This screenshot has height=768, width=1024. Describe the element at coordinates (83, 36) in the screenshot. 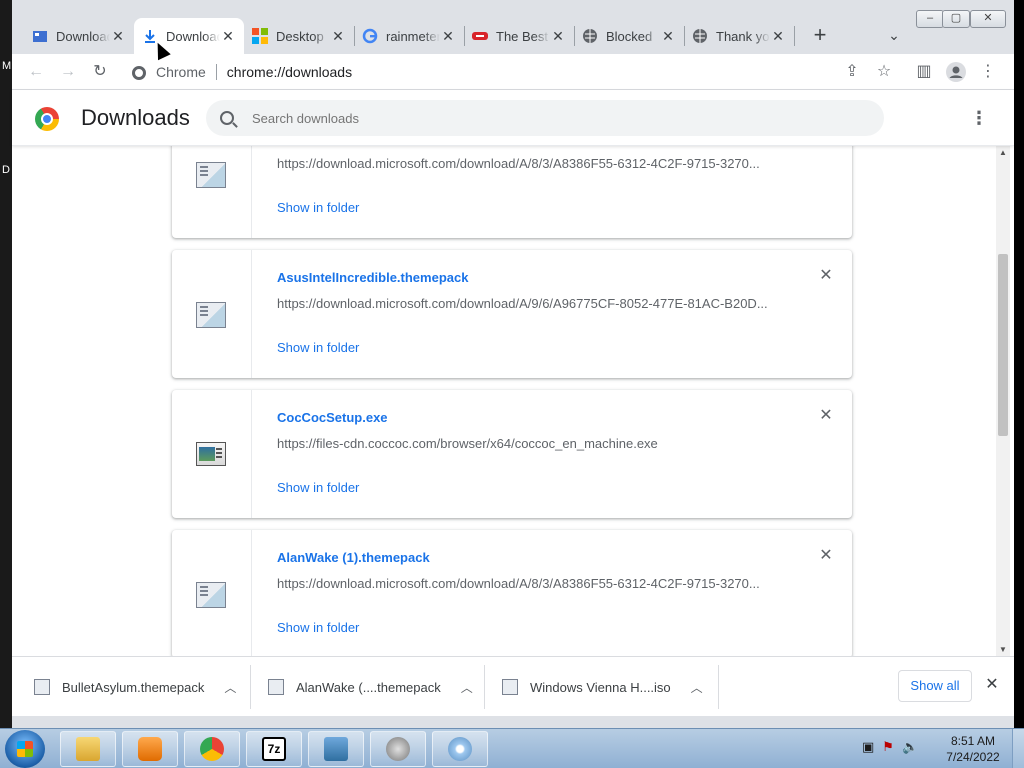

I see `tab-title: Downloads` at that location.